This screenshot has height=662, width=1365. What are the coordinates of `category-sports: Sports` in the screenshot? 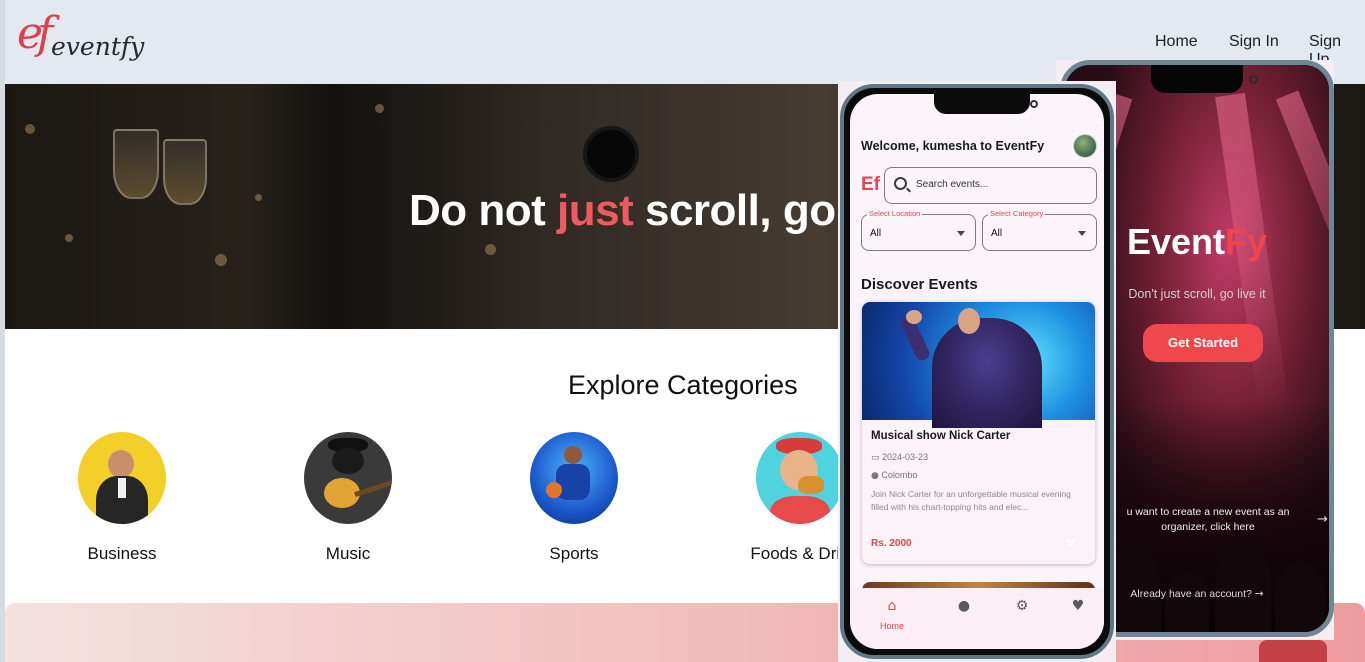 It's located at (574, 498).